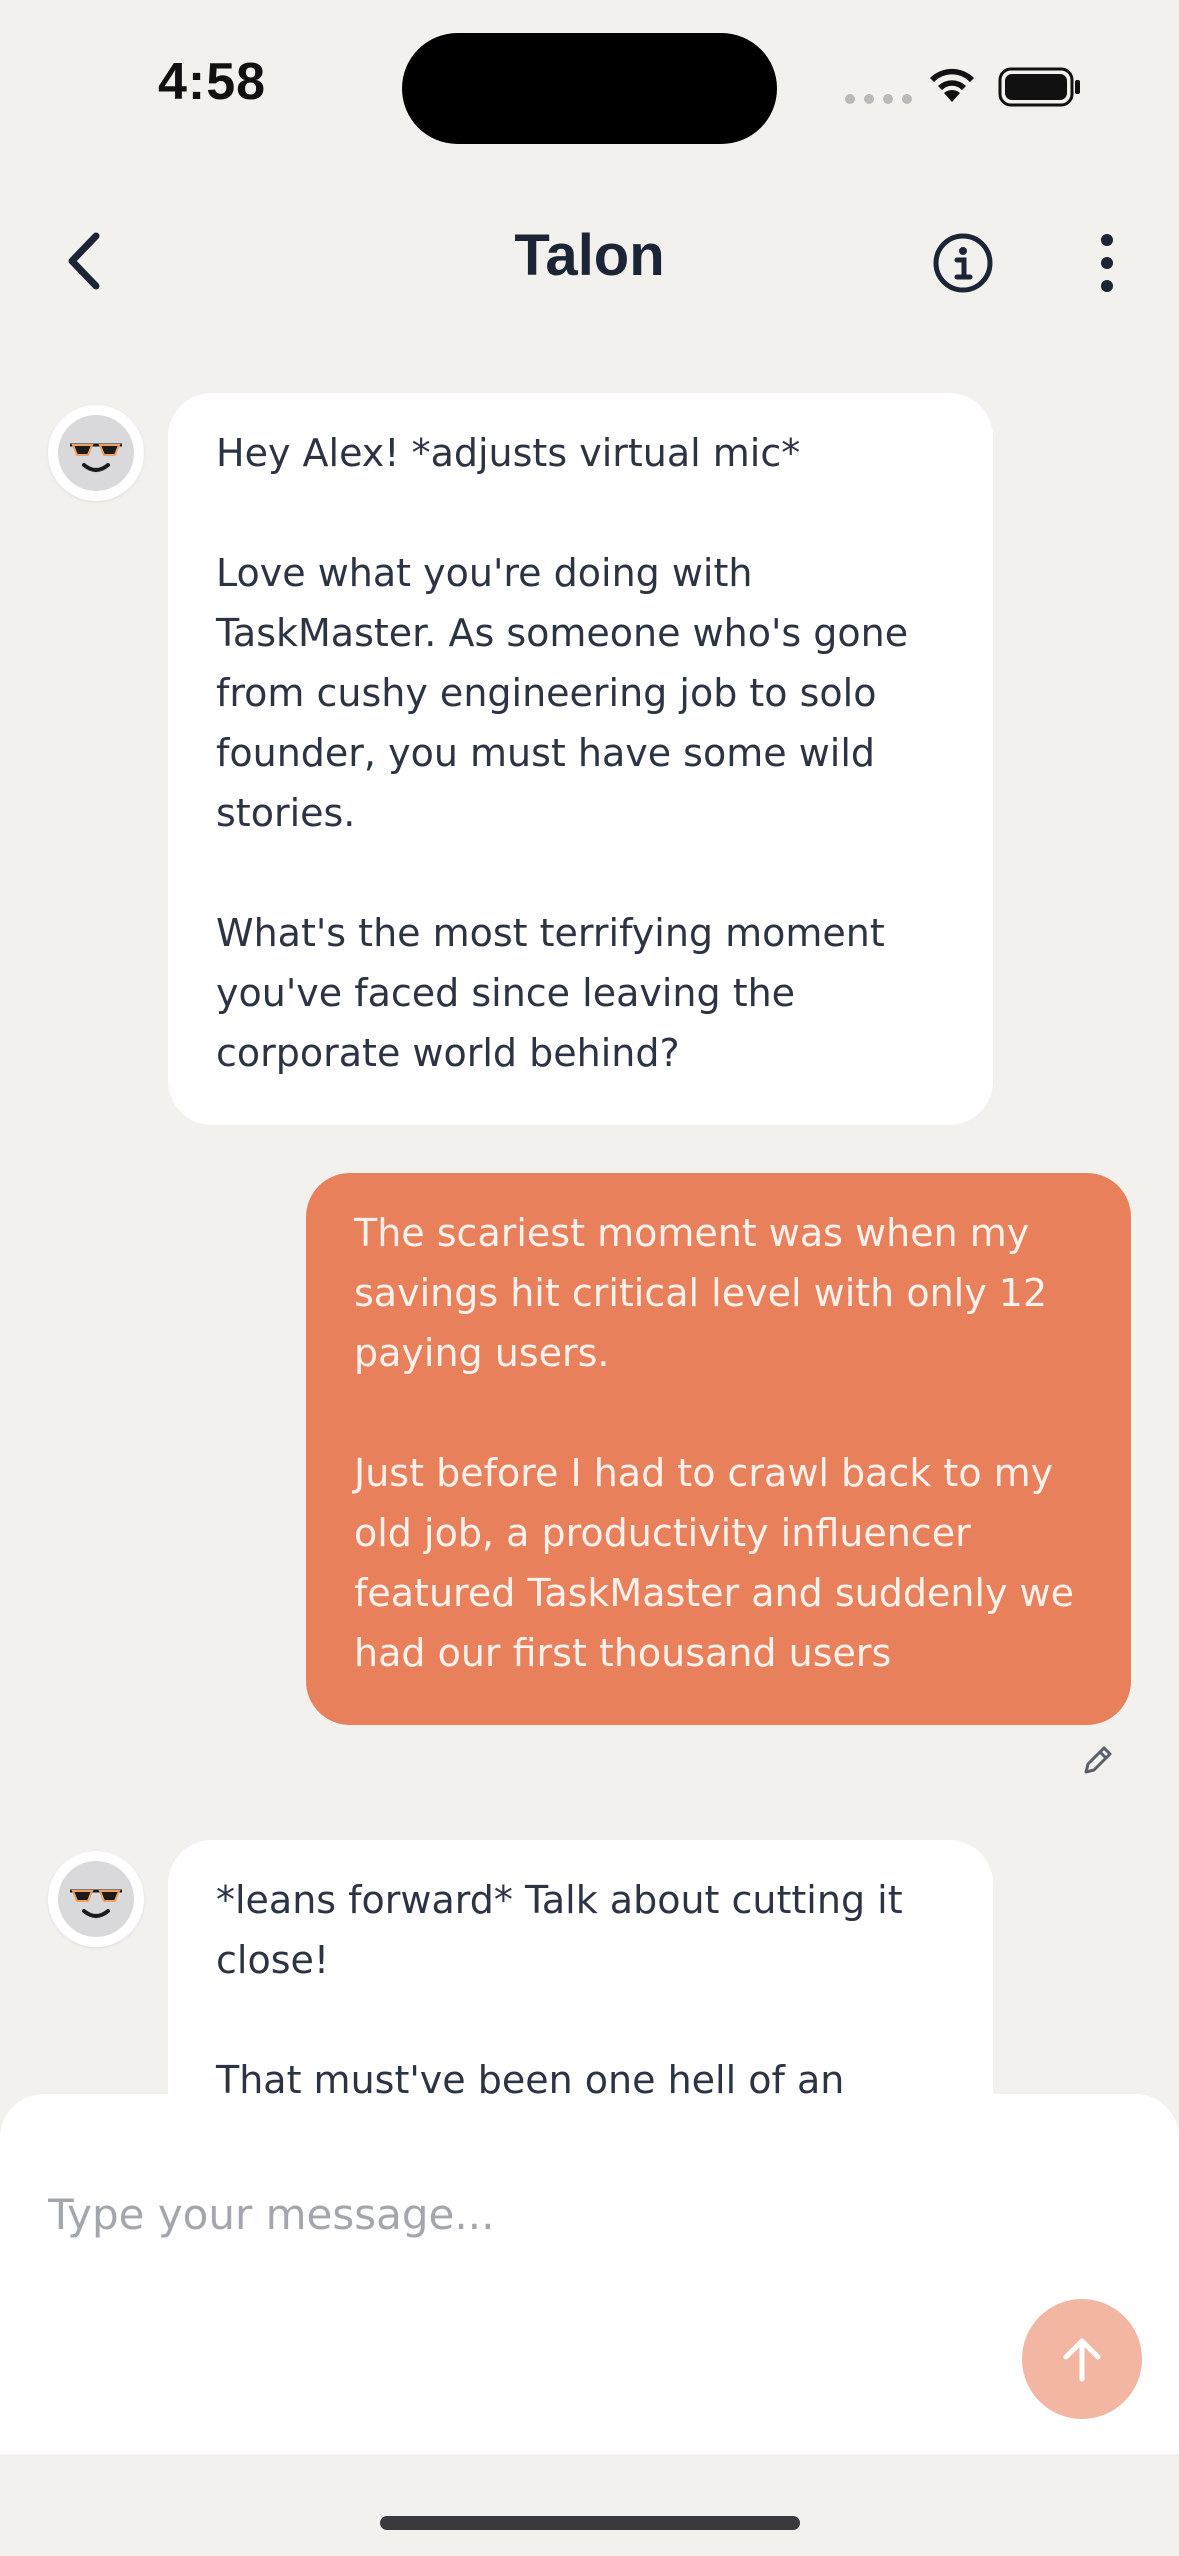  Describe the element at coordinates (589, 88) in the screenshot. I see `dynamic-island` at that location.